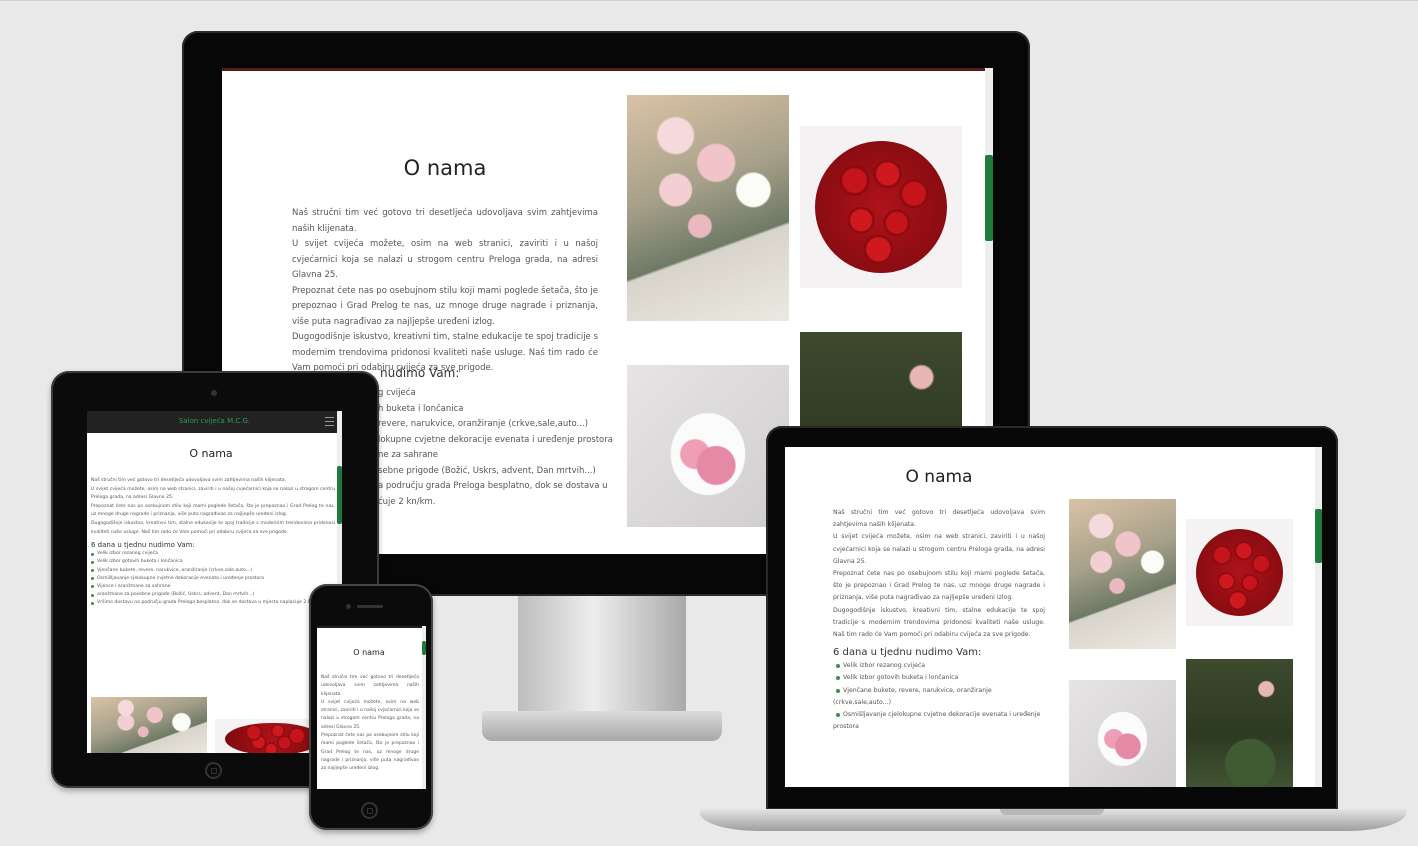 Image resolution: width=1418 pixels, height=846 pixels. Describe the element at coordinates (489, 503) in the screenshot. I see `service-item: ćuje 2 kn/km.` at that location.